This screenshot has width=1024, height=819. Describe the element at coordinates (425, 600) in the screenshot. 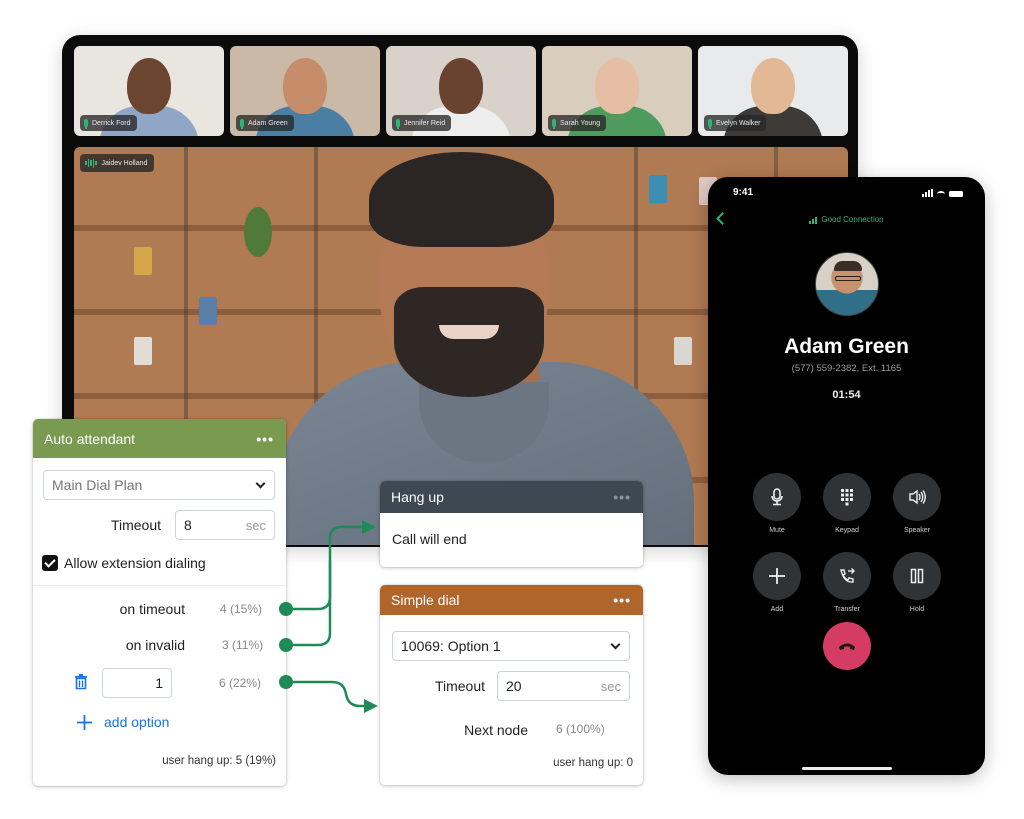

I see `simple-dial-title: Simple dial` at that location.